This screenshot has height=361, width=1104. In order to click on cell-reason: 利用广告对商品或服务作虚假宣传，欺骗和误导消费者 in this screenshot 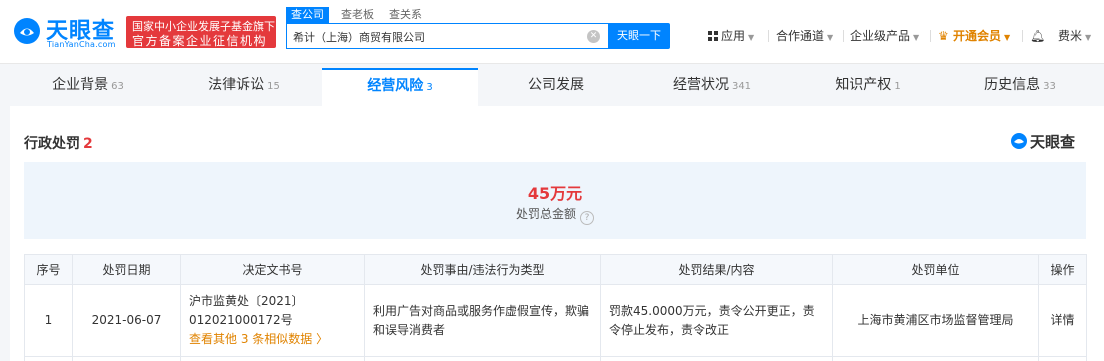, I will do `click(482, 320)`.